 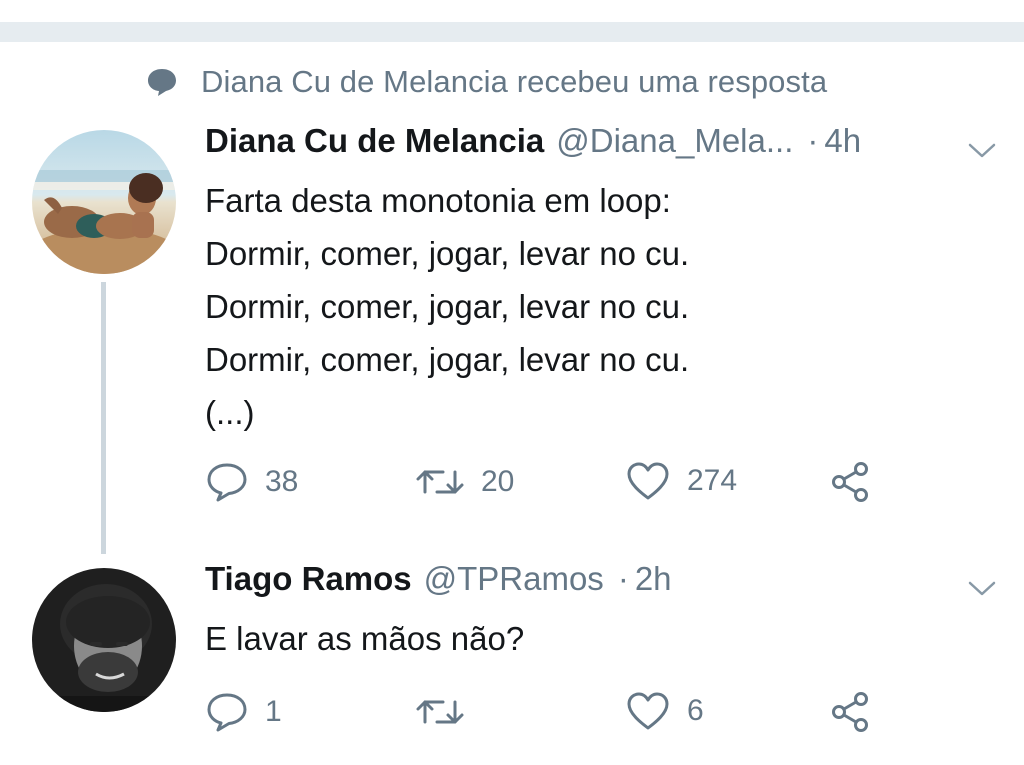 I want to click on retweet-button: 20, so click(x=464, y=482).